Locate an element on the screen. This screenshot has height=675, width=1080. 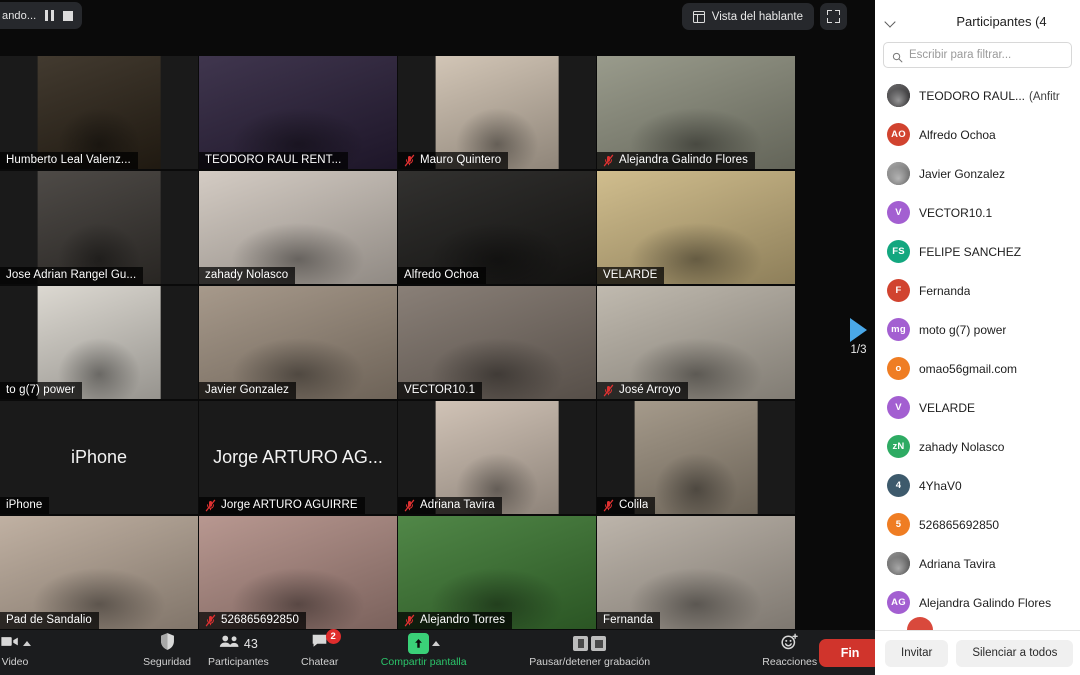
participant-list-item: TEODORO RAUL... (Anfitr is located at coordinates (977, 95).